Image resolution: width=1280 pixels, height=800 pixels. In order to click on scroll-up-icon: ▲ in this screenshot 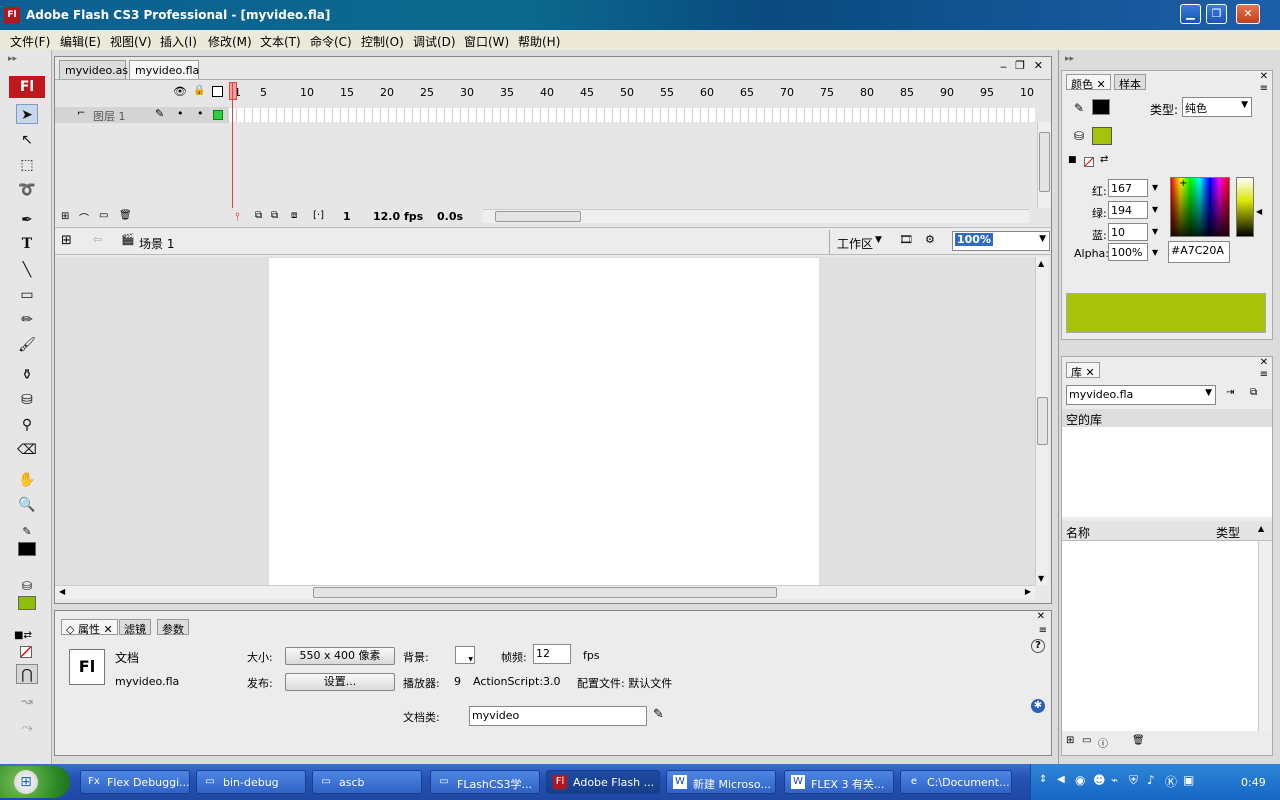, I will do `click(1041, 263)`.